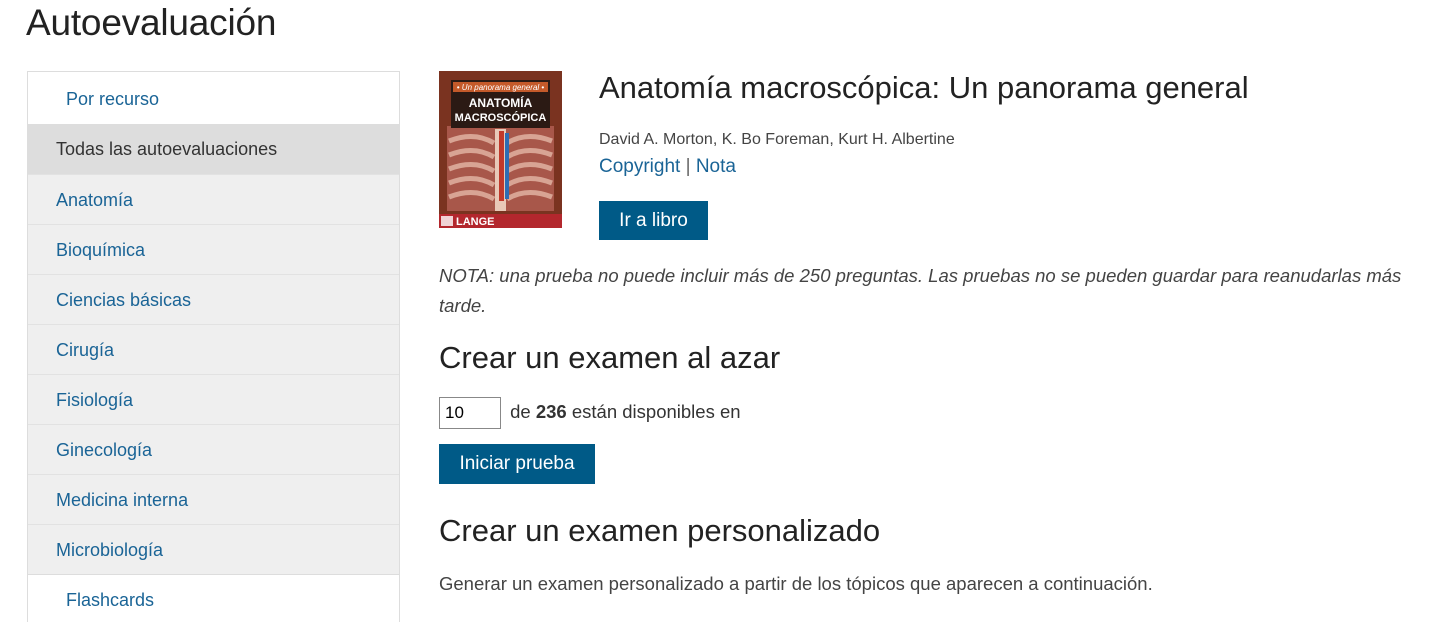 The image size is (1437, 625). I want to click on sidebar-item-fisiologia: Fisiología, so click(213, 399).